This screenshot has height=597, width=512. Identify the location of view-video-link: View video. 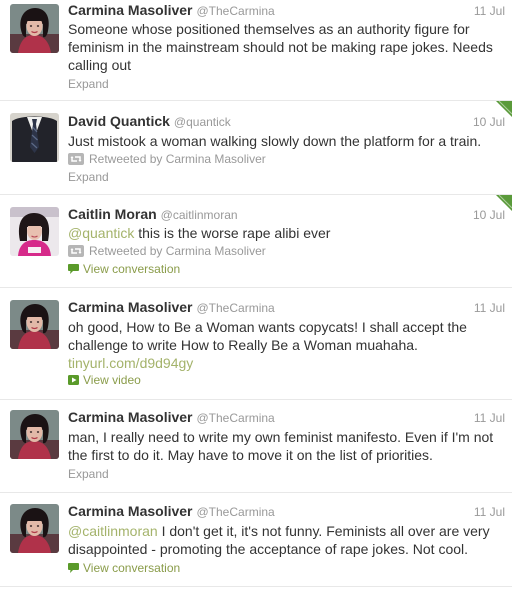
(104, 380).